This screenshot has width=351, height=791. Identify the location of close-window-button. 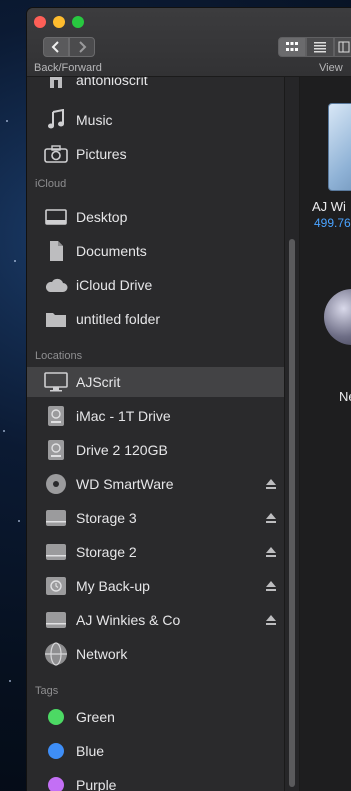
(40, 22).